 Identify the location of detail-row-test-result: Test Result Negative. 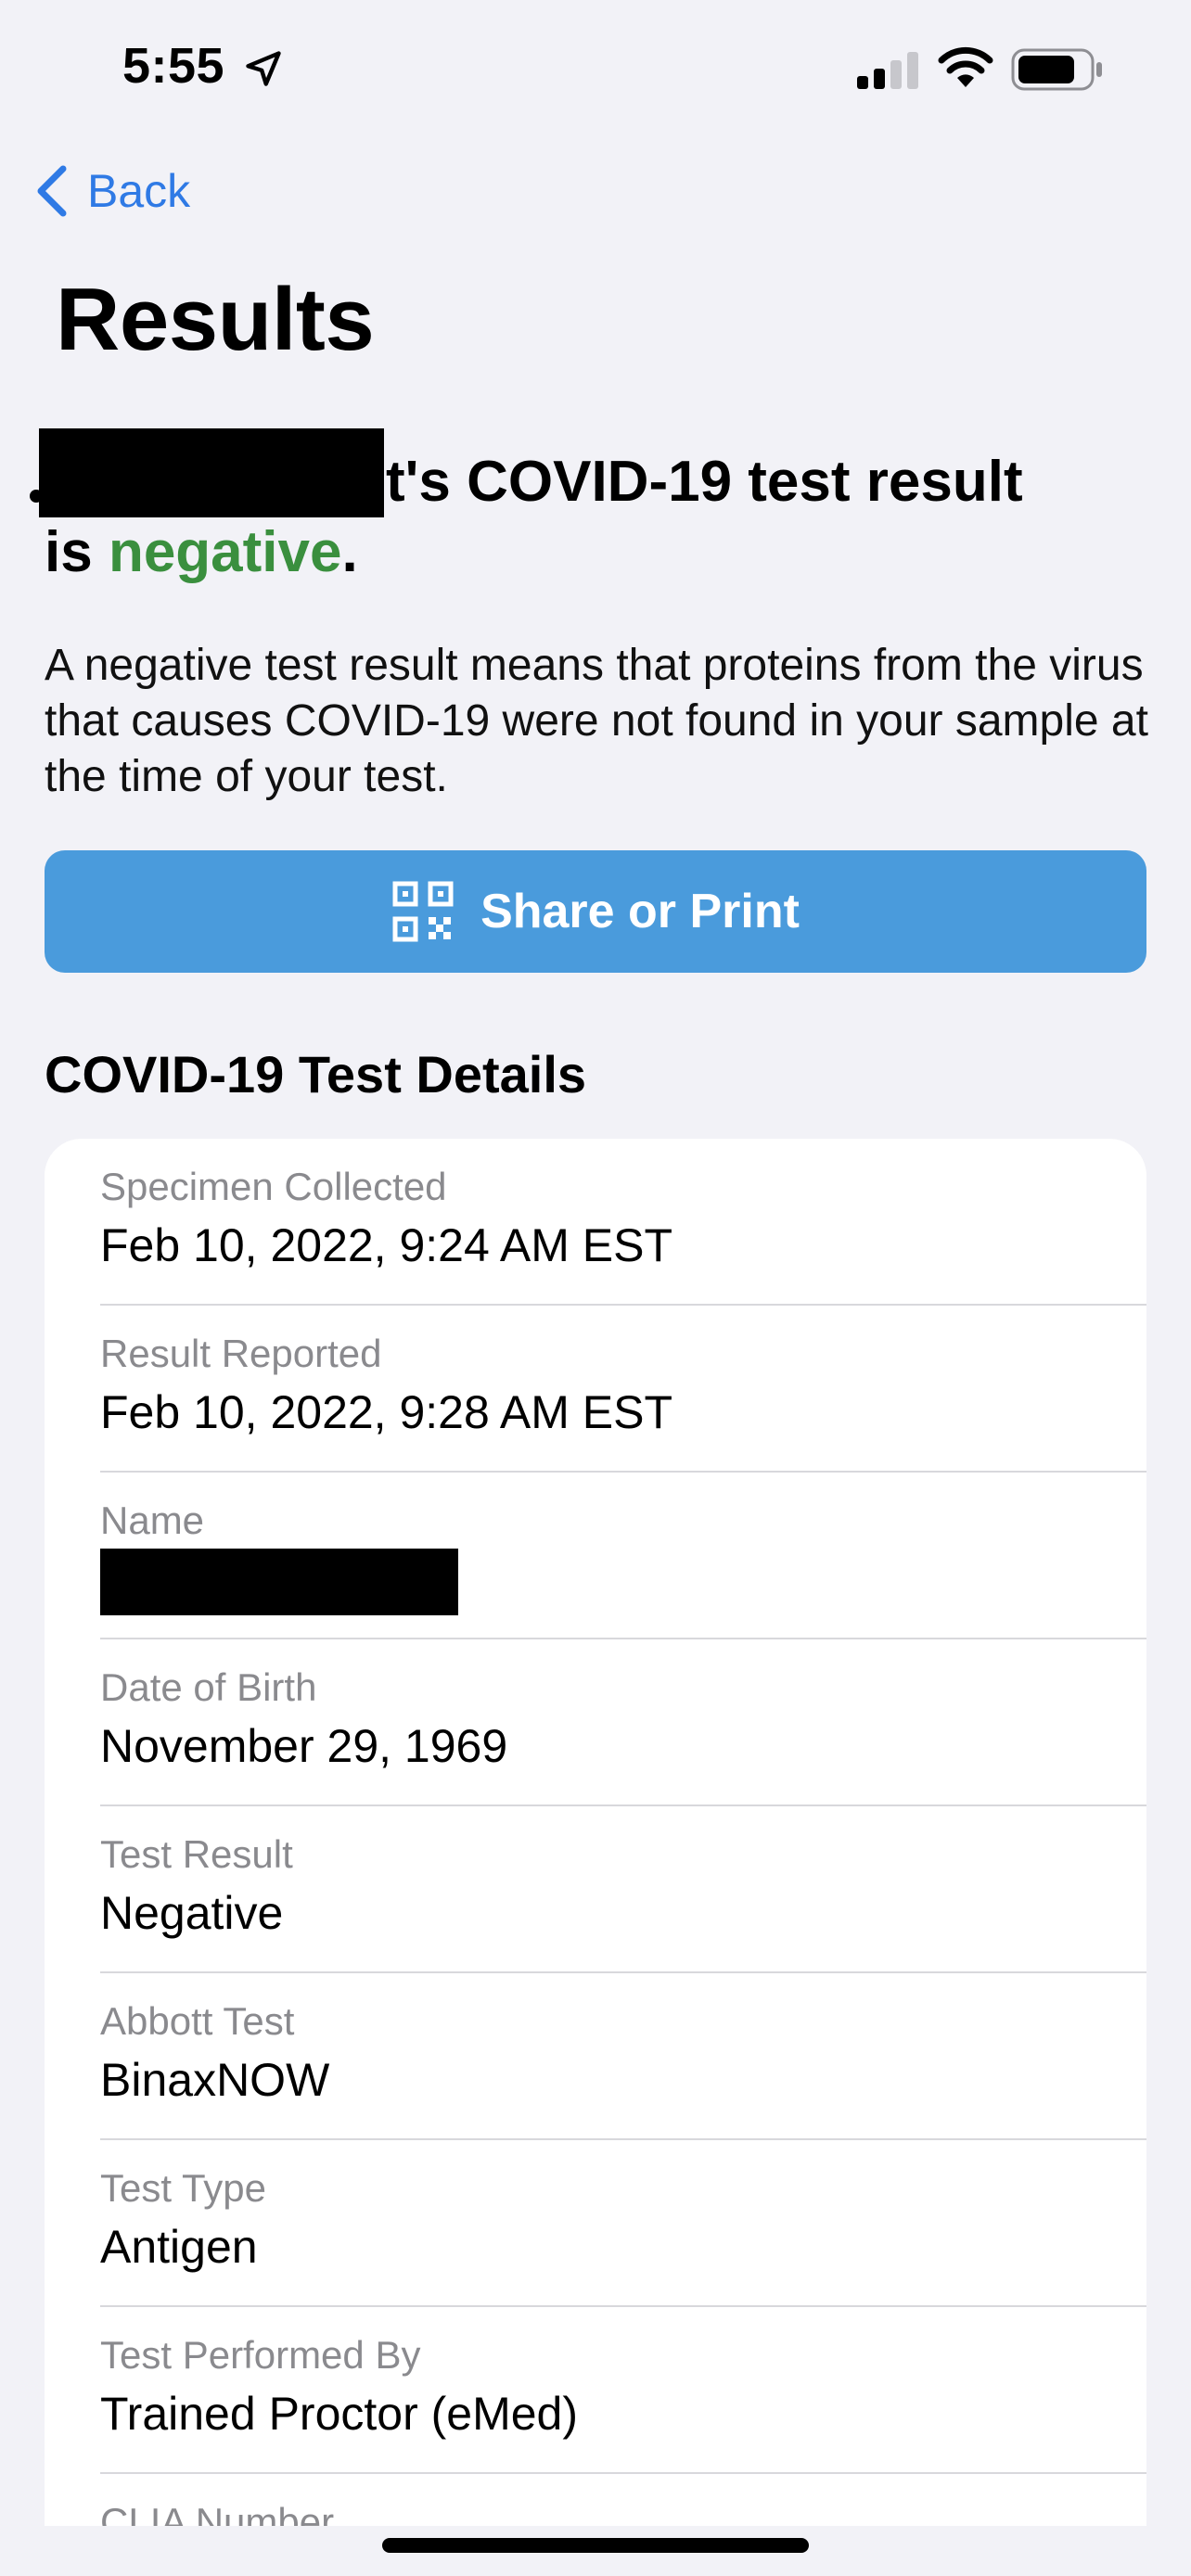
(623, 1889).